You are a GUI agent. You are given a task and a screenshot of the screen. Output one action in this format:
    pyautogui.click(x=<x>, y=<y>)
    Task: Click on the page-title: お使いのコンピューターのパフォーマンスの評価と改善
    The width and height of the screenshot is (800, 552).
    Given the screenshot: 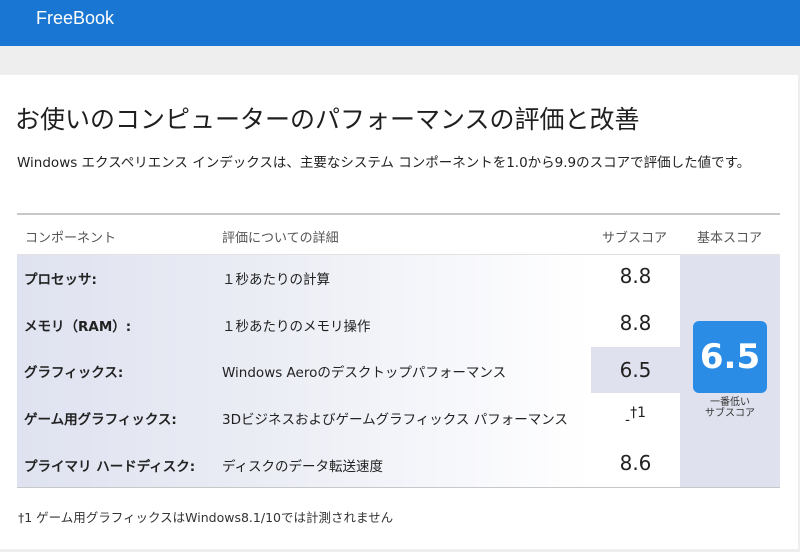 What is the action you would take?
    pyautogui.click(x=327, y=119)
    